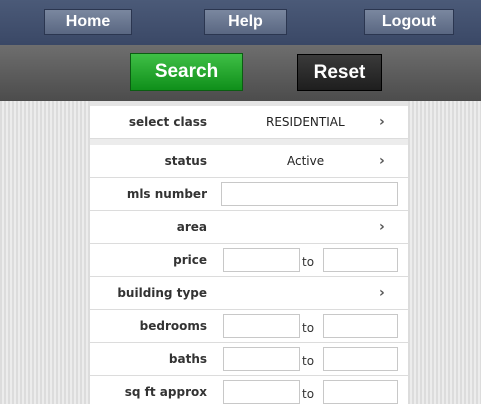 Image resolution: width=481 pixels, height=404 pixels. I want to click on bedrooms-row: bedrooms to, so click(249, 326).